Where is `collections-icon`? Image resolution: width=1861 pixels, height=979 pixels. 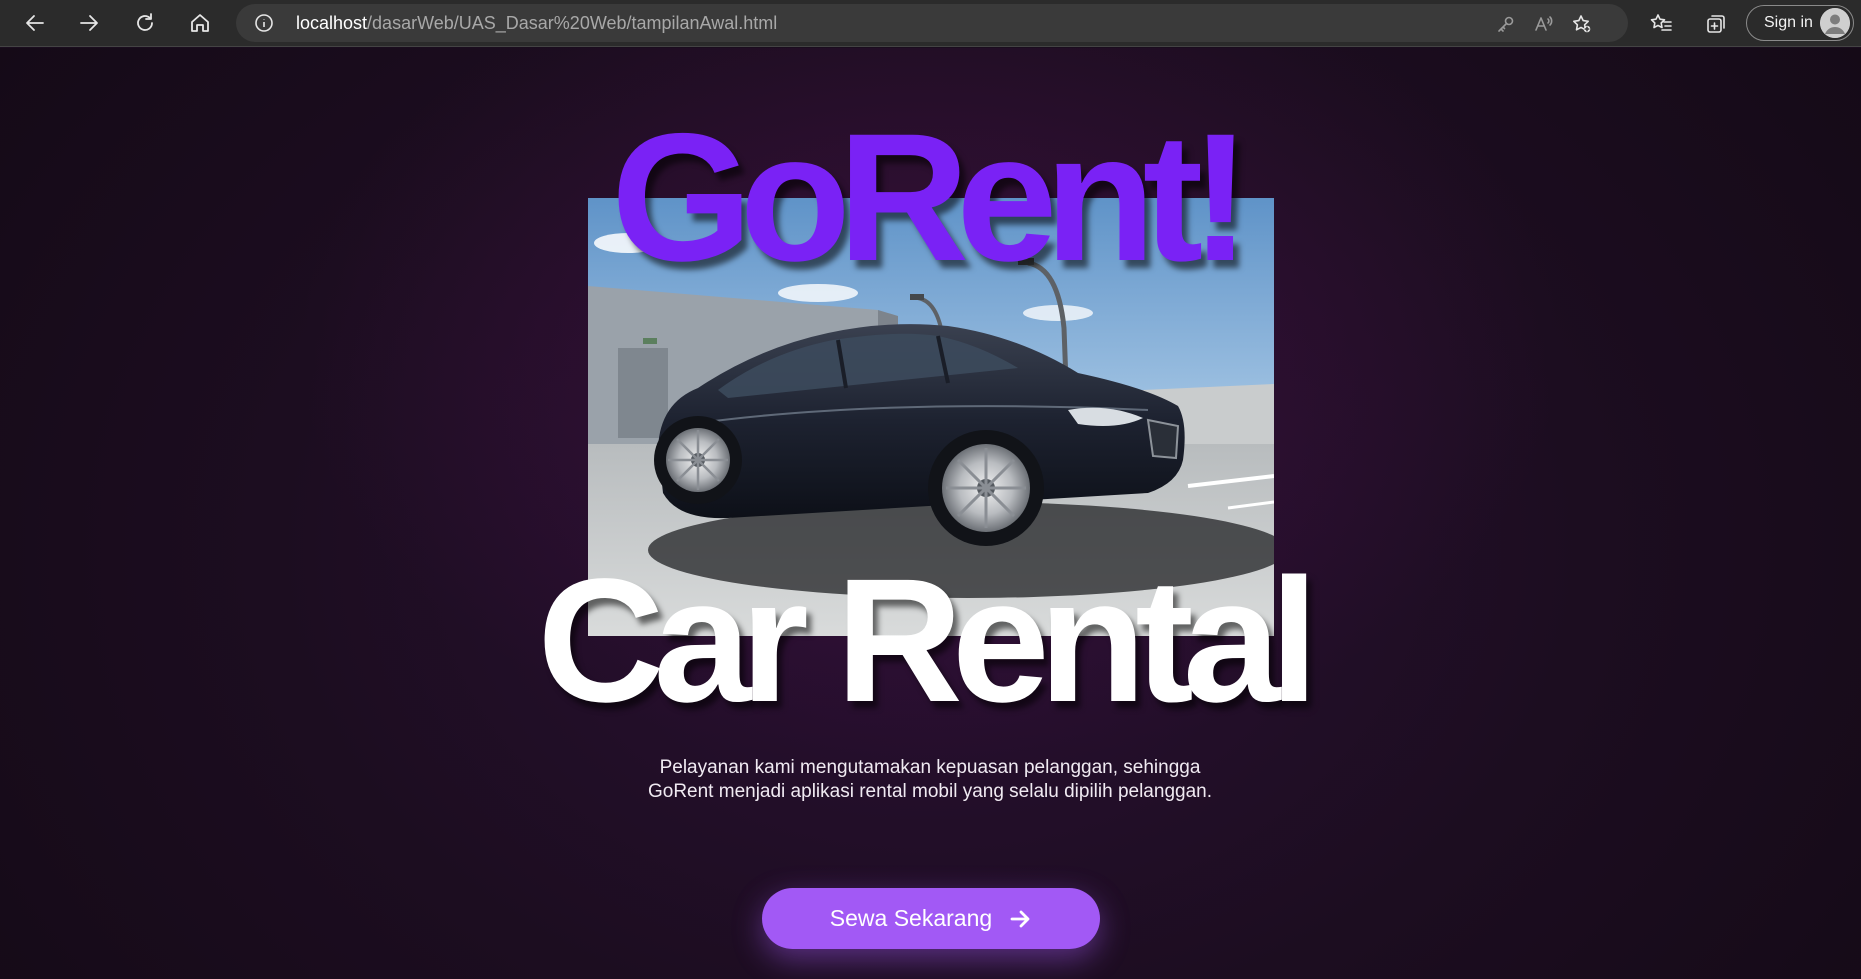 collections-icon is located at coordinates (1716, 24).